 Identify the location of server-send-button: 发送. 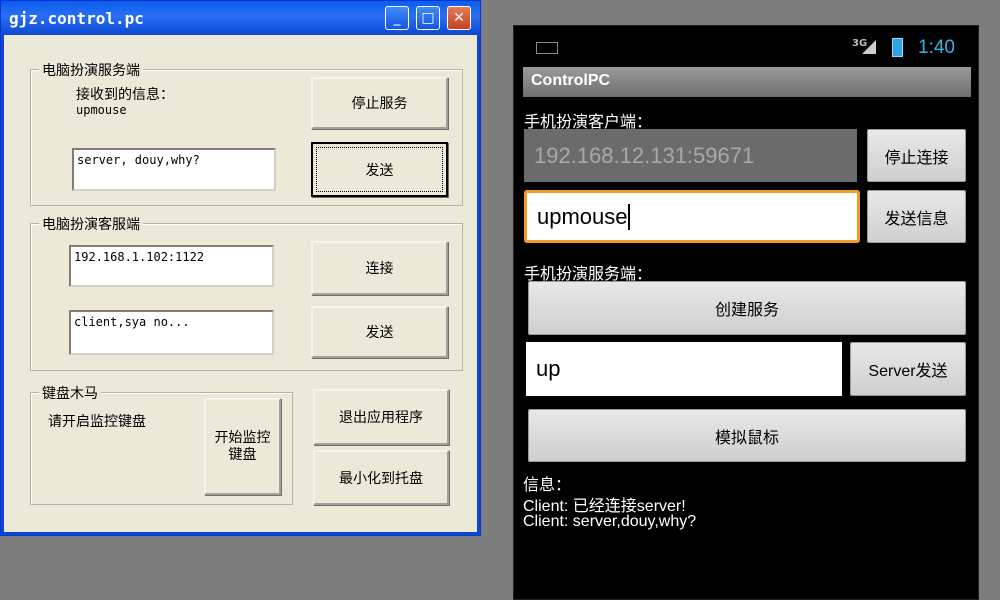
(379, 169).